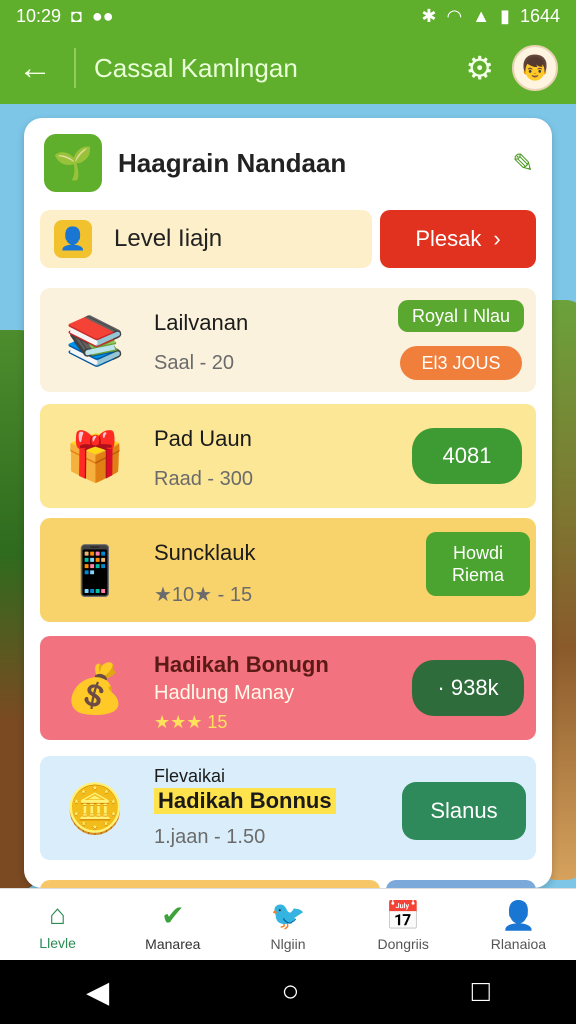  What do you see at coordinates (39, 15) in the screenshot?
I see `status-time: 10:29` at bounding box center [39, 15].